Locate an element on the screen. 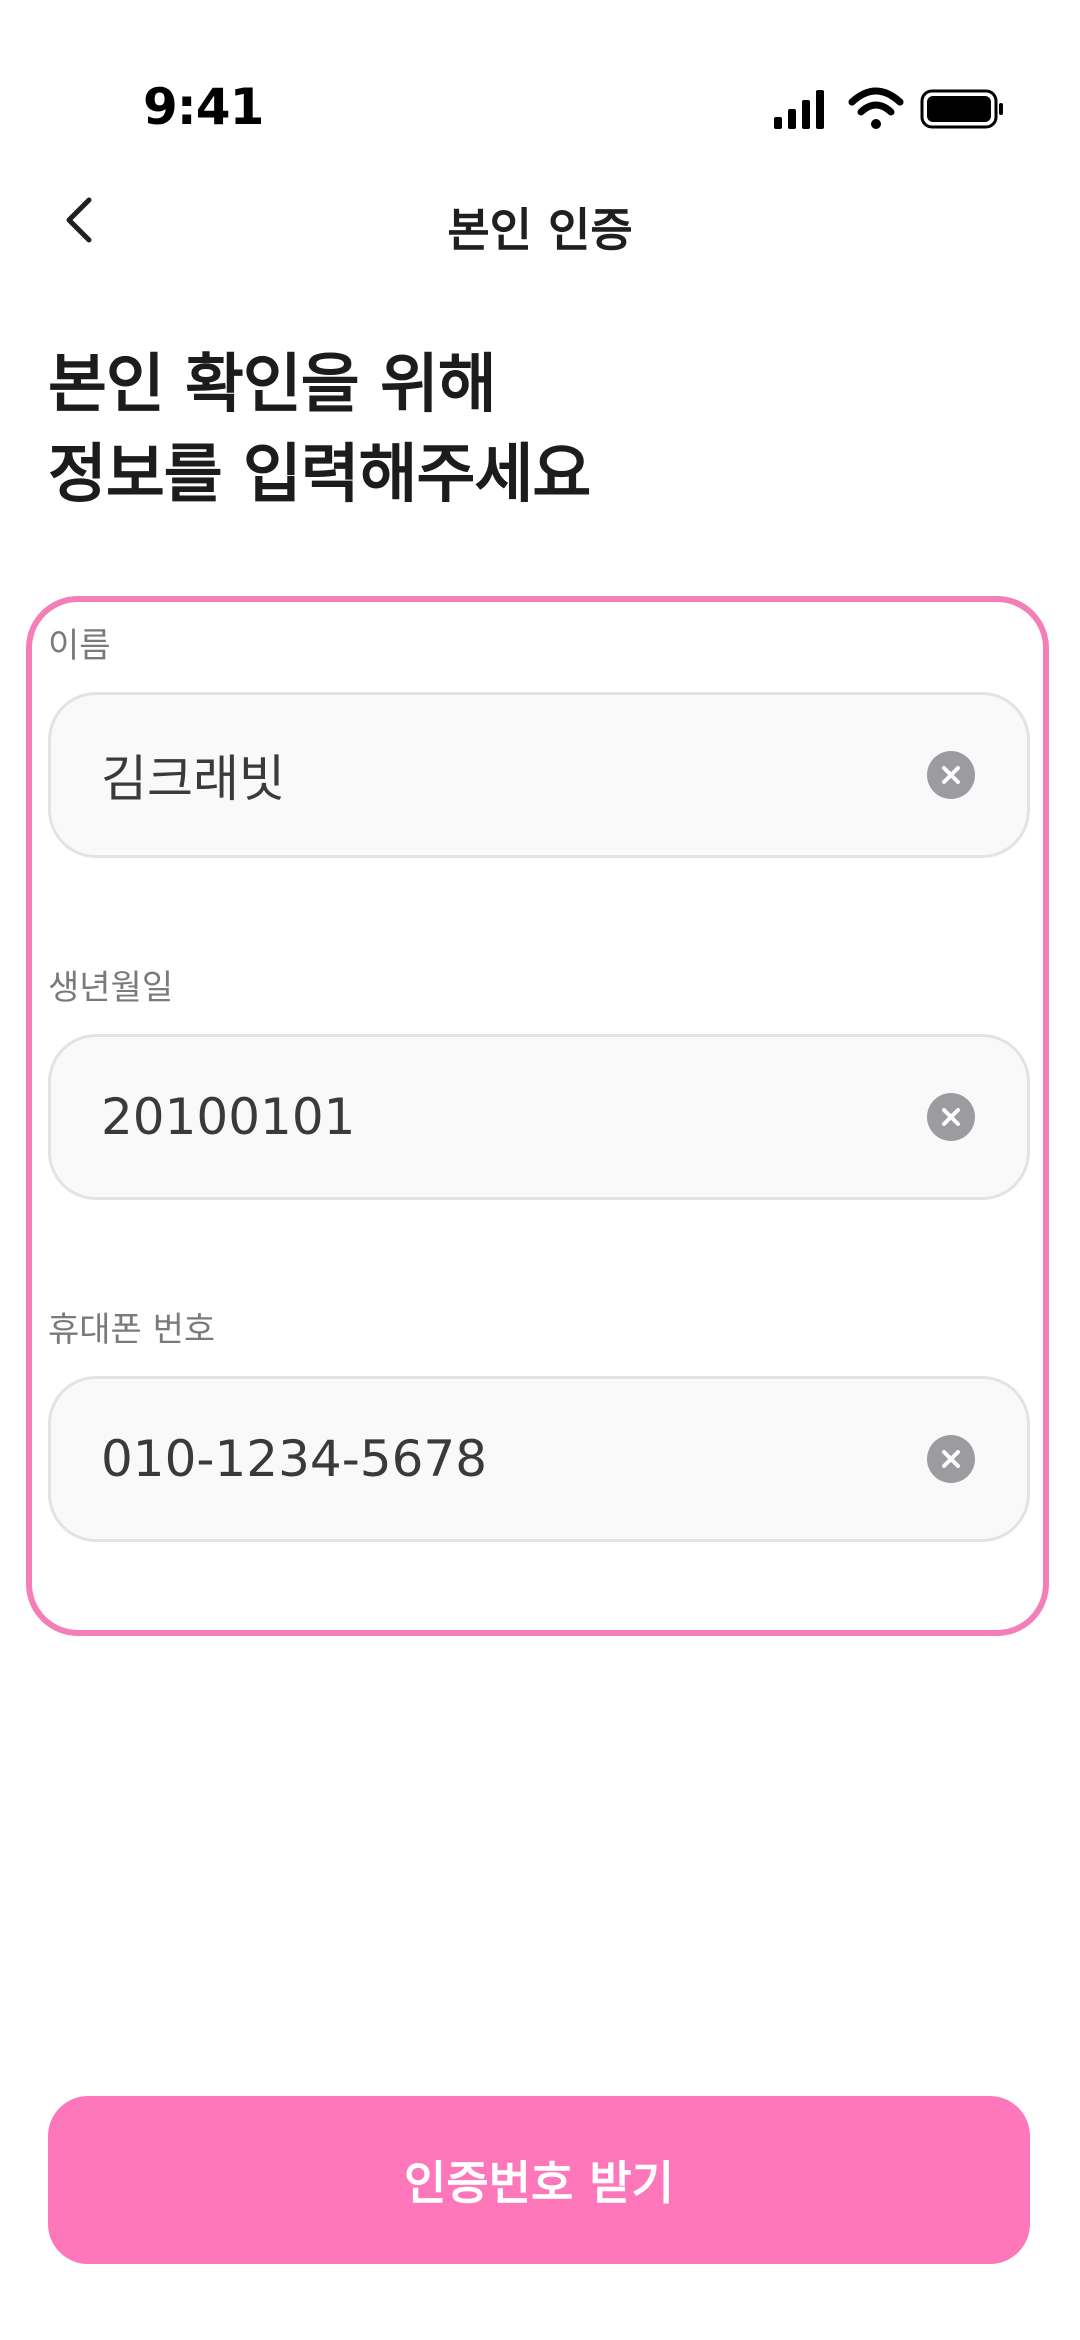 This screenshot has height=2340, width=1080. phone-field: 010-1234-5678 is located at coordinates (539, 1459).